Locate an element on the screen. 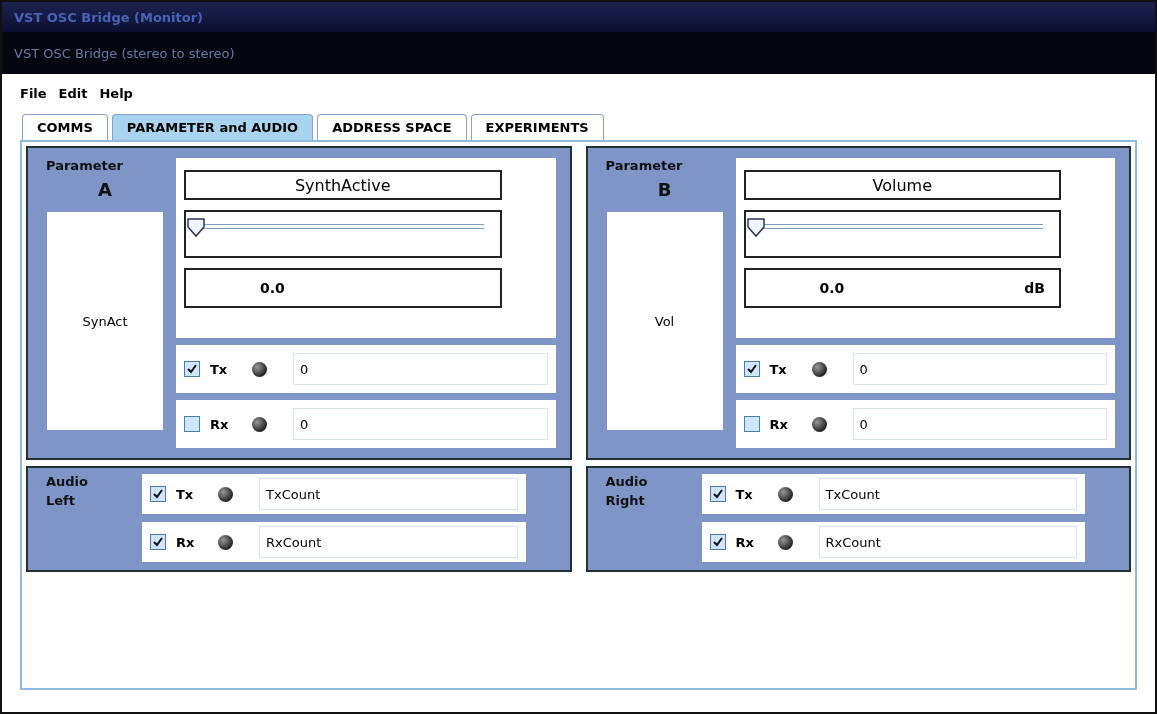 The height and width of the screenshot is (714, 1157). parameter-letter: B is located at coordinates (664, 189).